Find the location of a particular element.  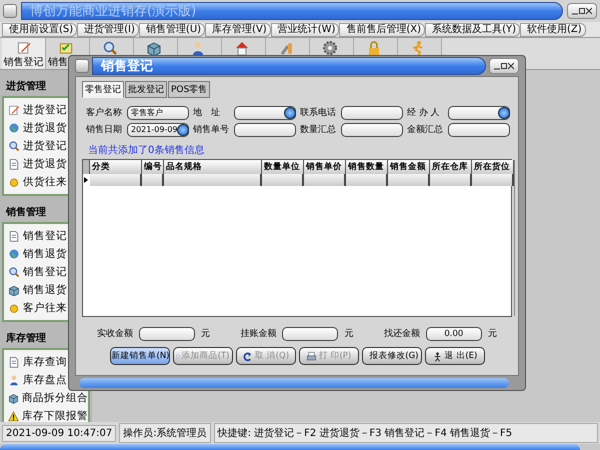

column-header: 分类 is located at coordinates (116, 167).